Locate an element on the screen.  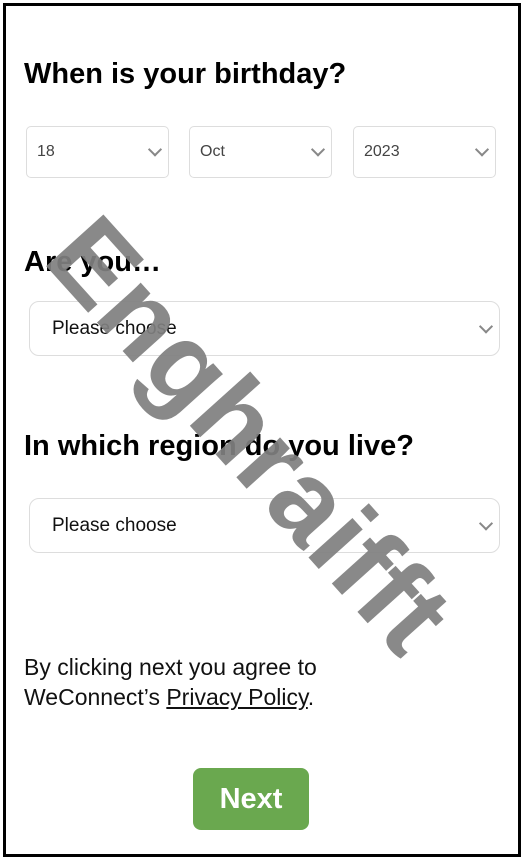
month-value: Oct is located at coordinates (212, 151).